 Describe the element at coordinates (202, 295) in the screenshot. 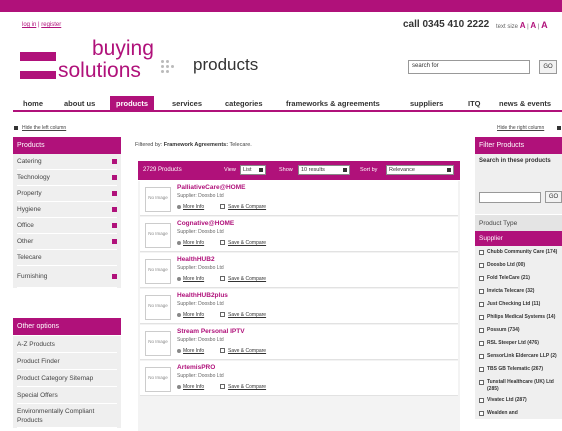

I see `product-name-link: HealthHUB2plus` at that location.